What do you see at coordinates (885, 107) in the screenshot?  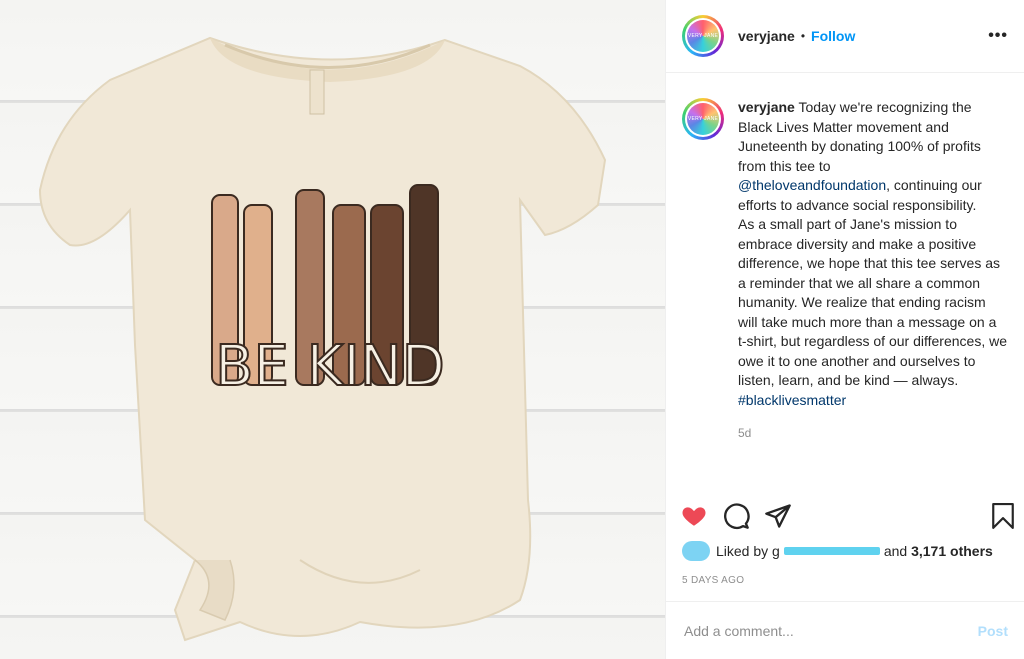 I see `caption-line: Today we're recognizing the` at bounding box center [885, 107].